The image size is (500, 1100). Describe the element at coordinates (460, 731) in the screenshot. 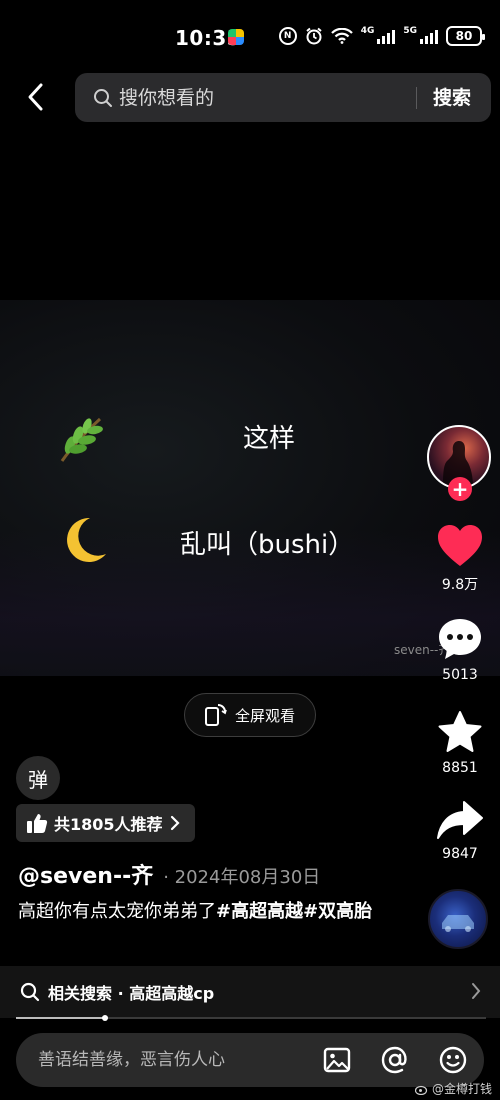

I see `star-icon` at that location.